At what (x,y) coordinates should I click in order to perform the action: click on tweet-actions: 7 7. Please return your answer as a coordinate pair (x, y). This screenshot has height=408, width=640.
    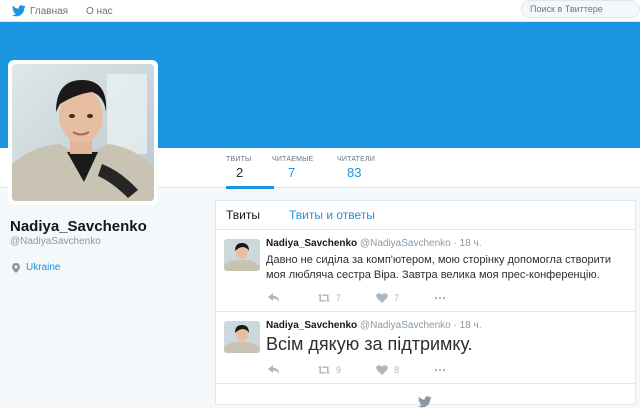
    Looking at the image, I should click on (376, 298).